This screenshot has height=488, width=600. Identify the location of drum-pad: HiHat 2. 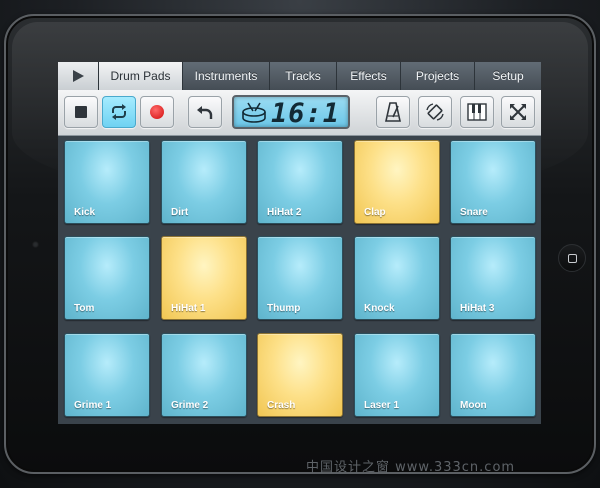
(300, 182).